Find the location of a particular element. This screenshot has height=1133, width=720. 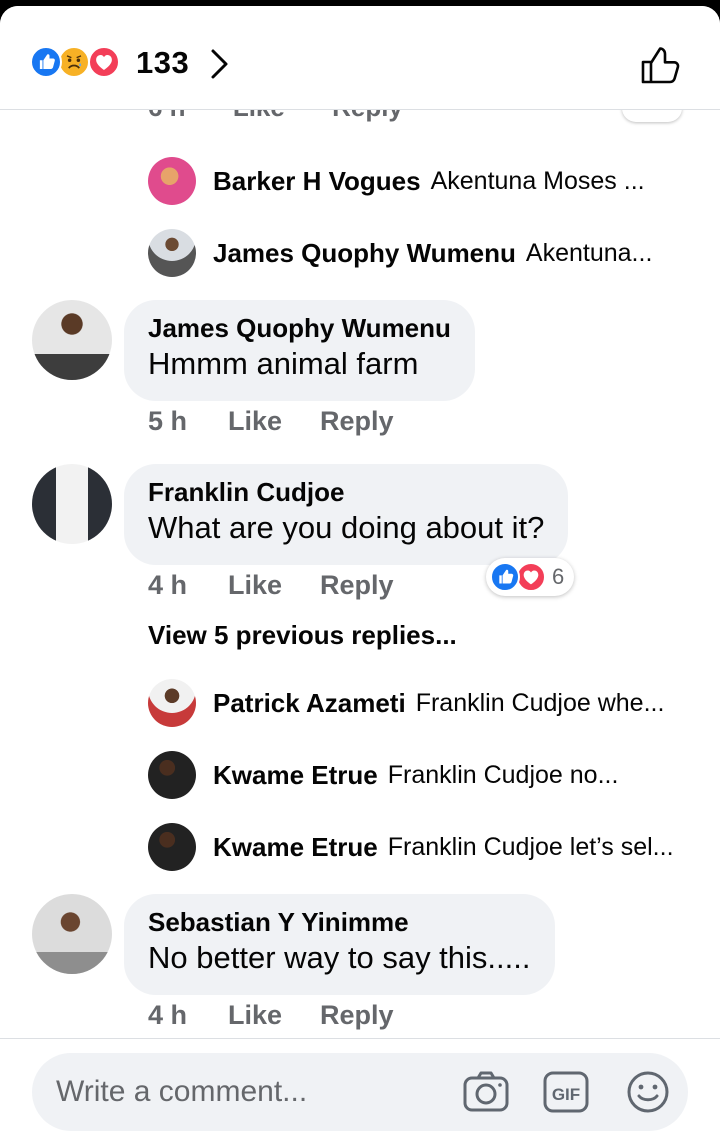

time-label: 6 h is located at coordinates (167, 116).